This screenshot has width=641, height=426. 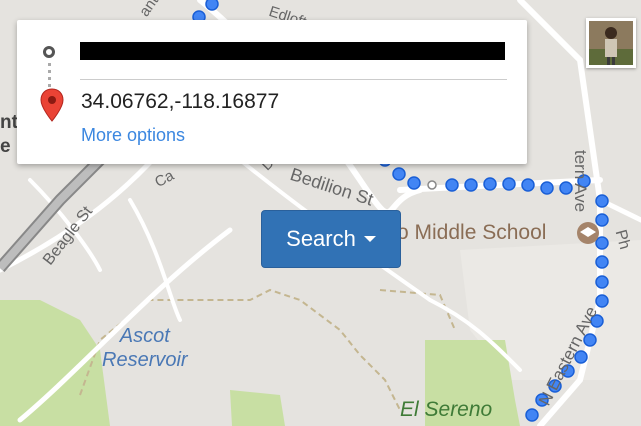 I want to click on map-label-e: e, so click(x=5, y=146).